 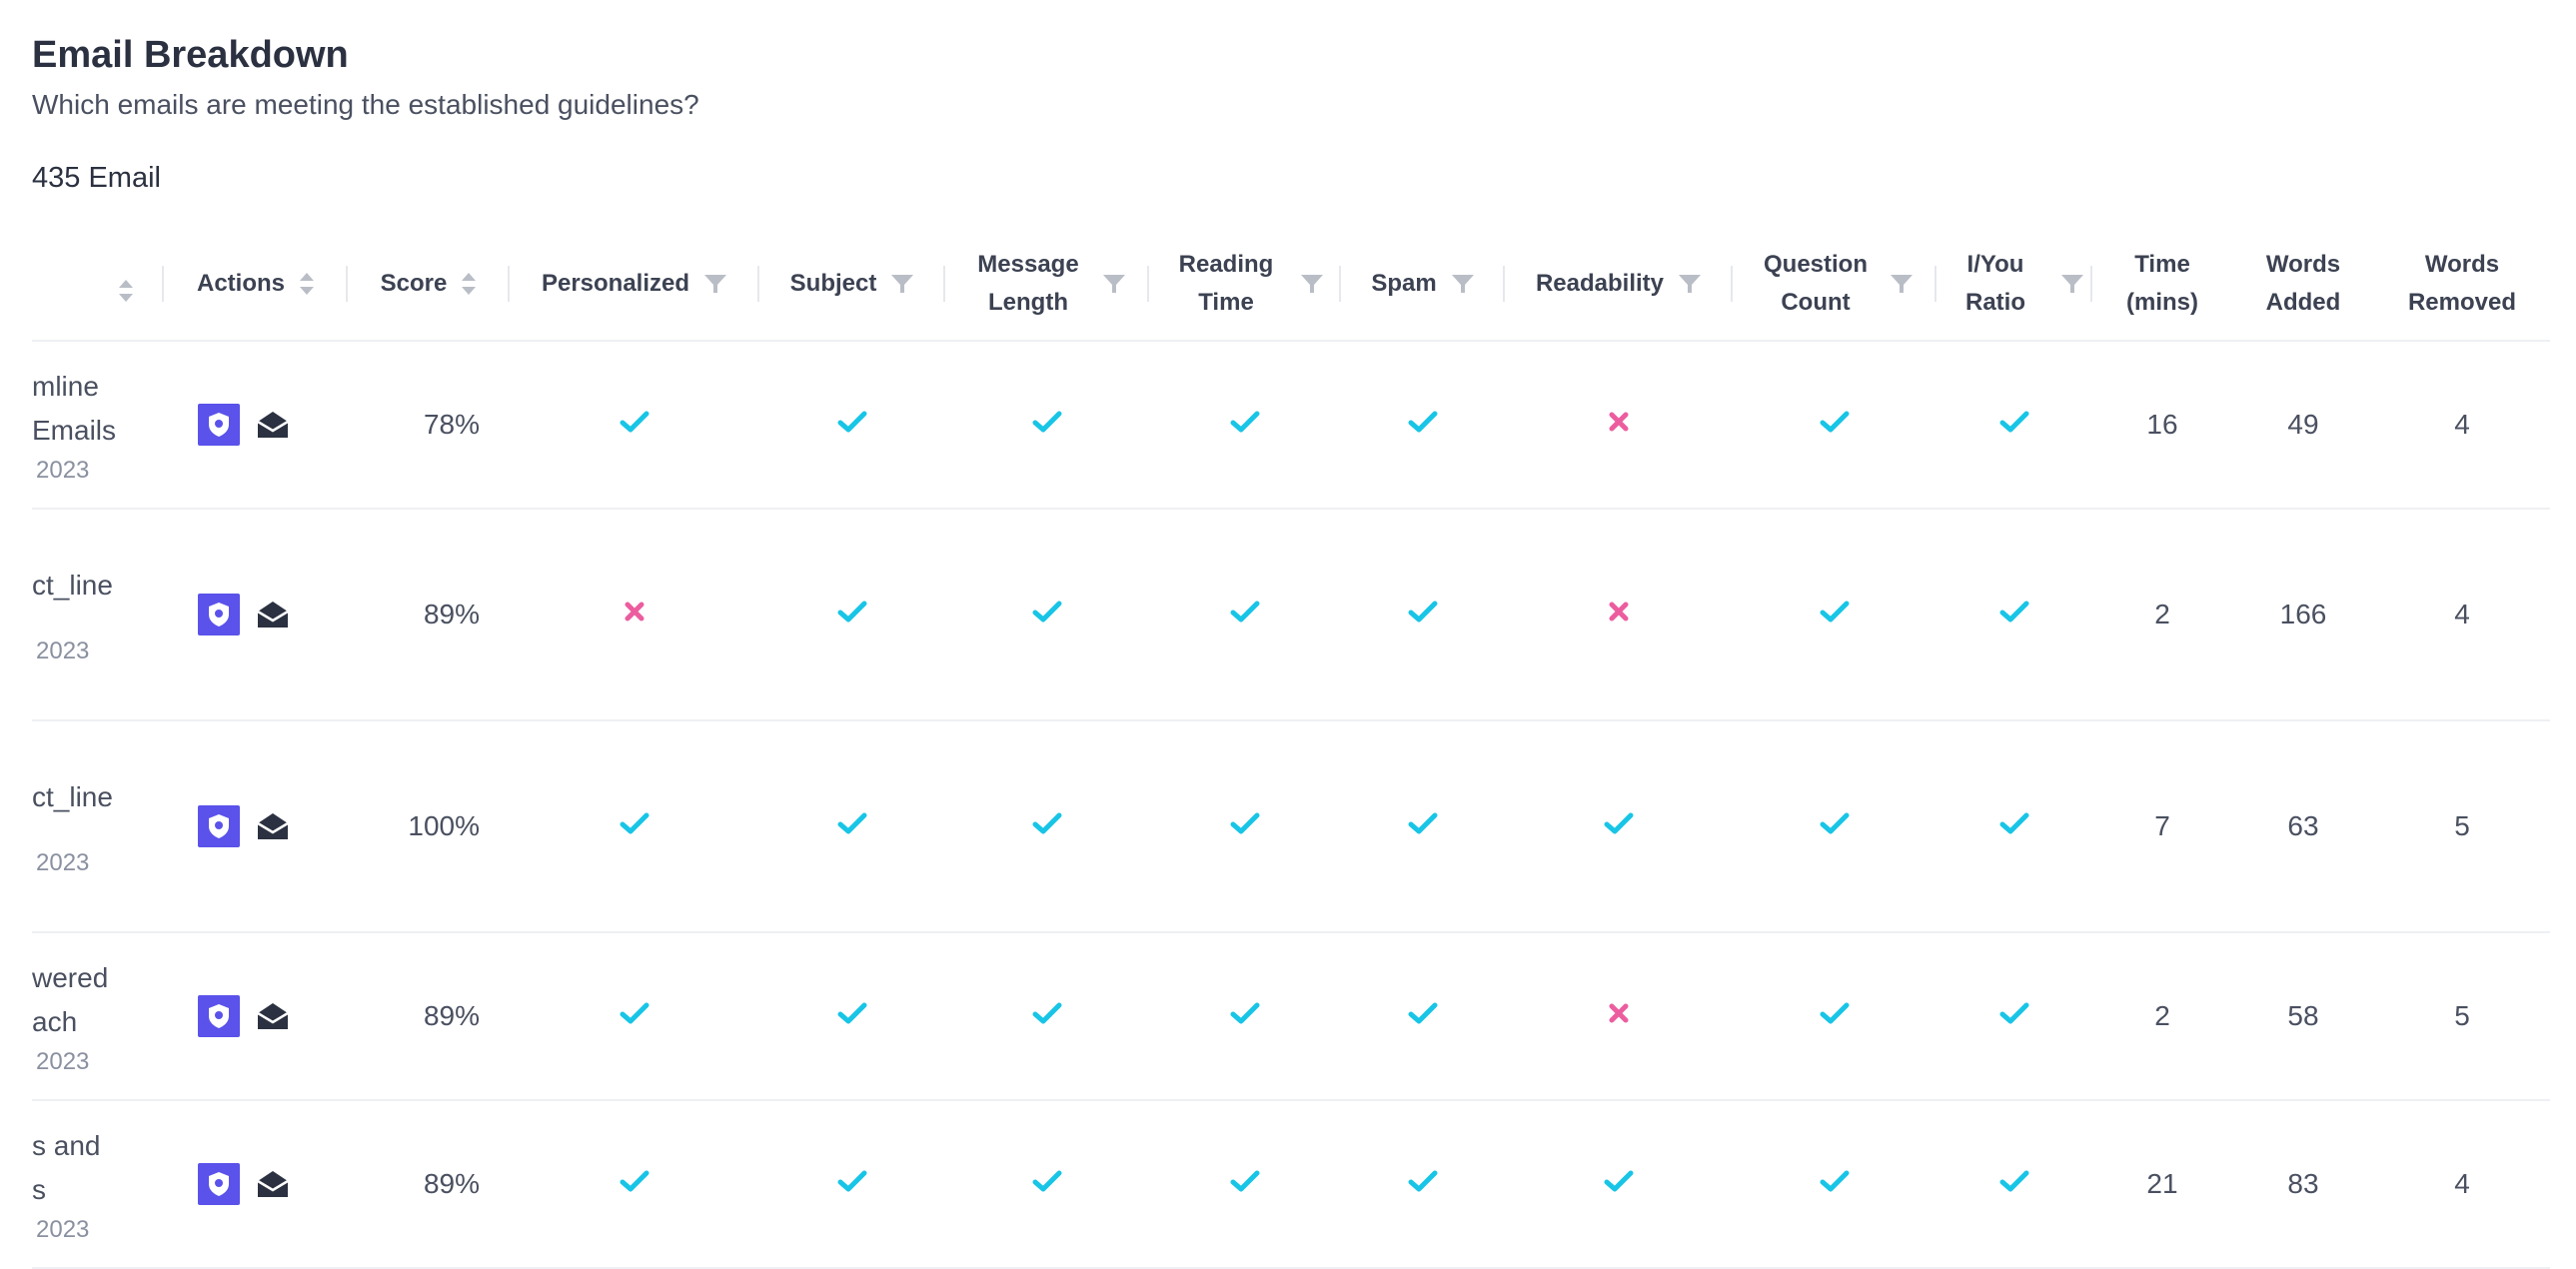 What do you see at coordinates (1245, 285) in the screenshot?
I see `col-header-reading-time: Reading Time` at bounding box center [1245, 285].